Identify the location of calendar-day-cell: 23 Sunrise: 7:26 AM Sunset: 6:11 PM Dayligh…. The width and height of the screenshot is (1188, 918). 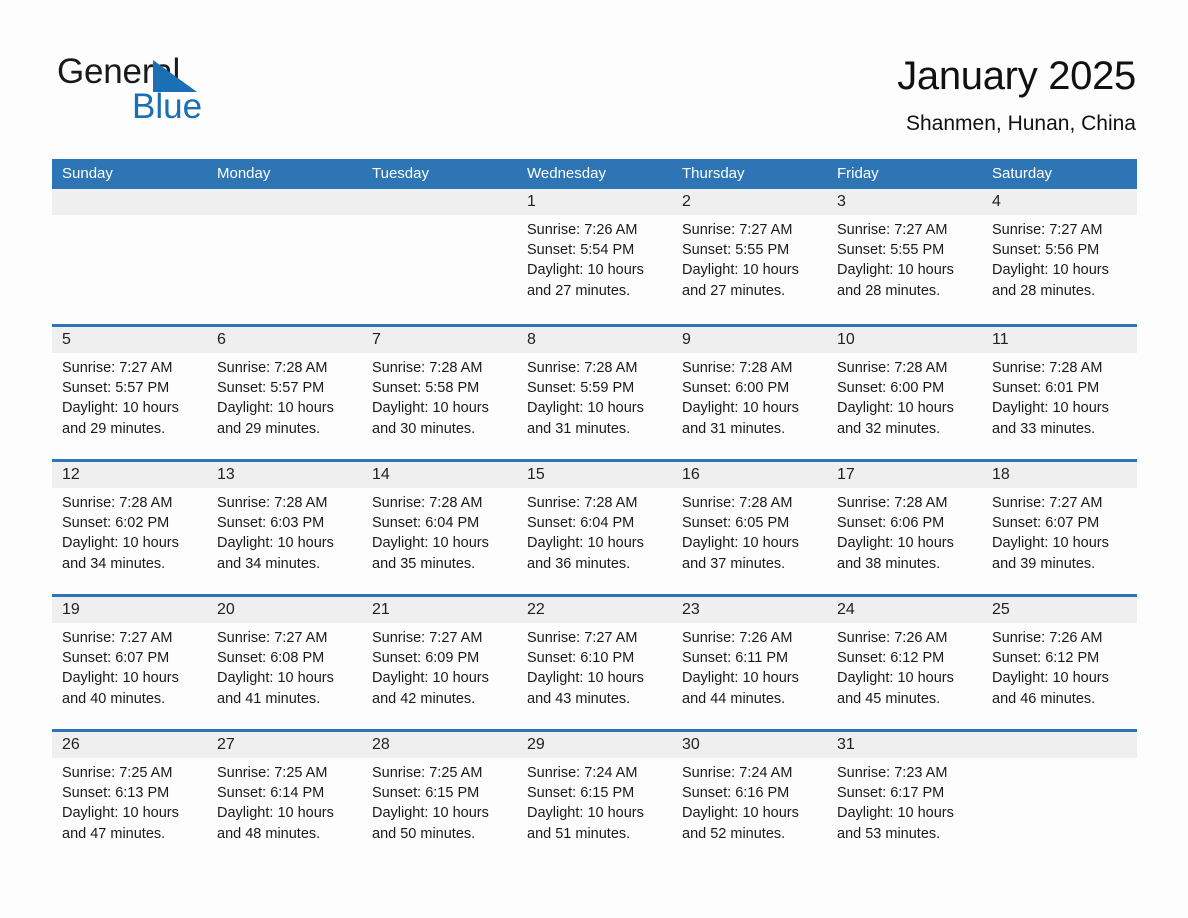
(749, 663).